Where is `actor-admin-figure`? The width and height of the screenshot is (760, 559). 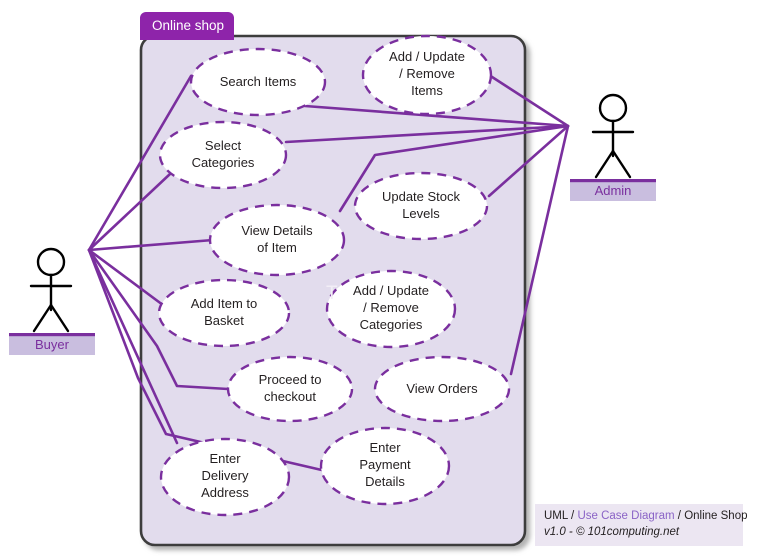
actor-admin-figure is located at coordinates (613, 136).